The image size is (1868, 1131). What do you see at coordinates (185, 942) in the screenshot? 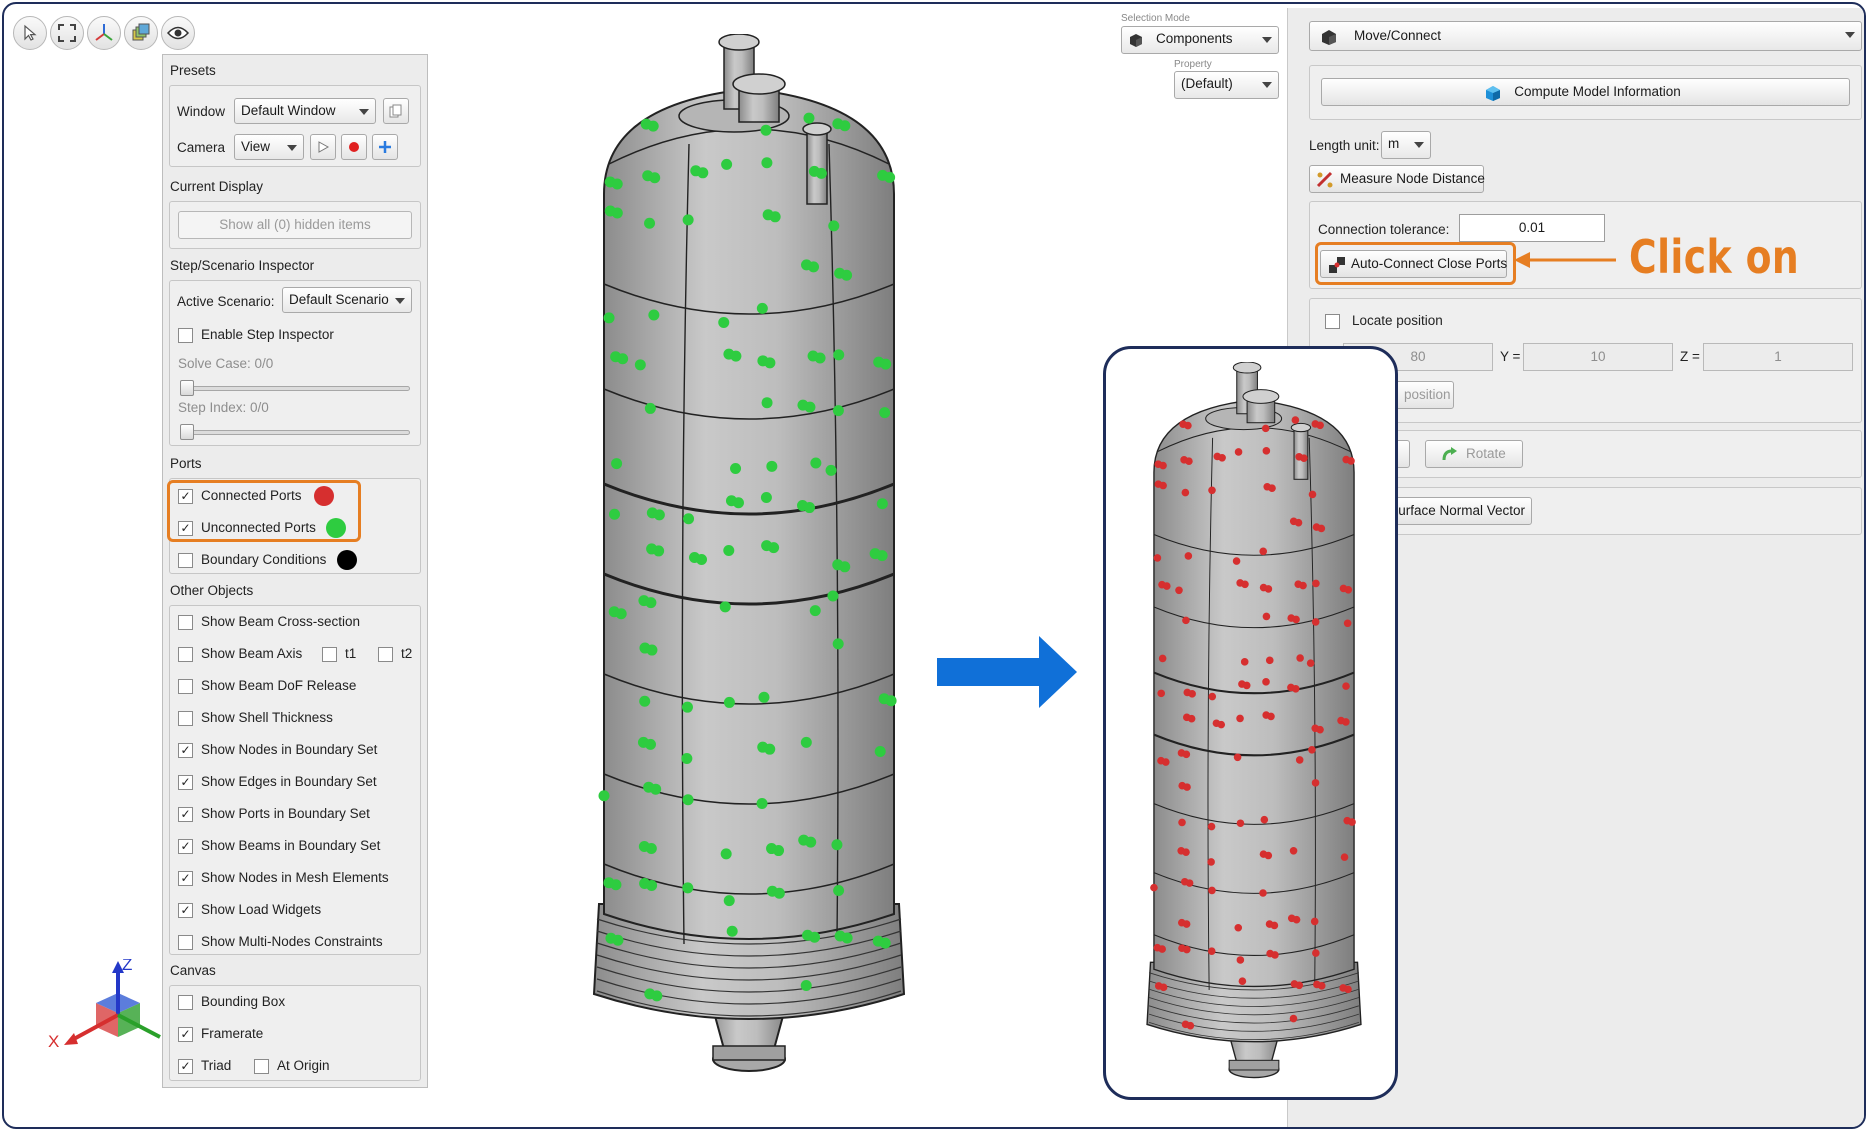
I see `multi-nodes-constraints-checkbox` at bounding box center [185, 942].